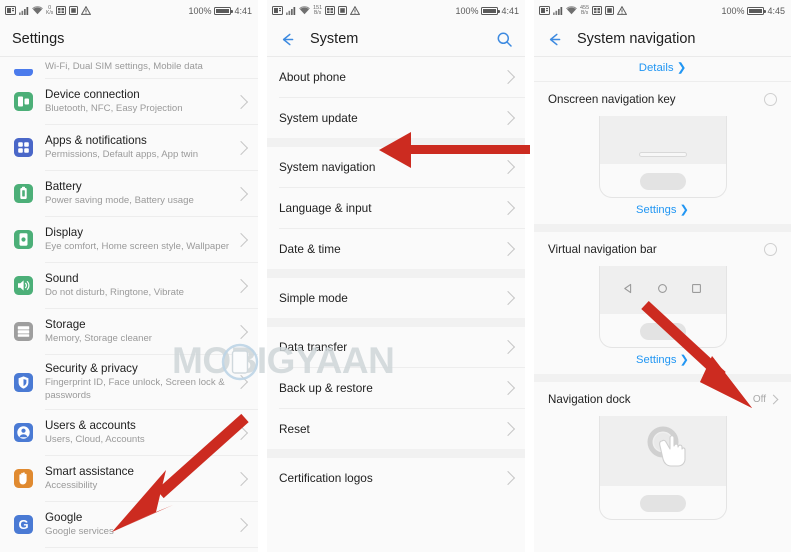  Describe the element at coordinates (662, 228) in the screenshot. I see `section-spacer` at that location.